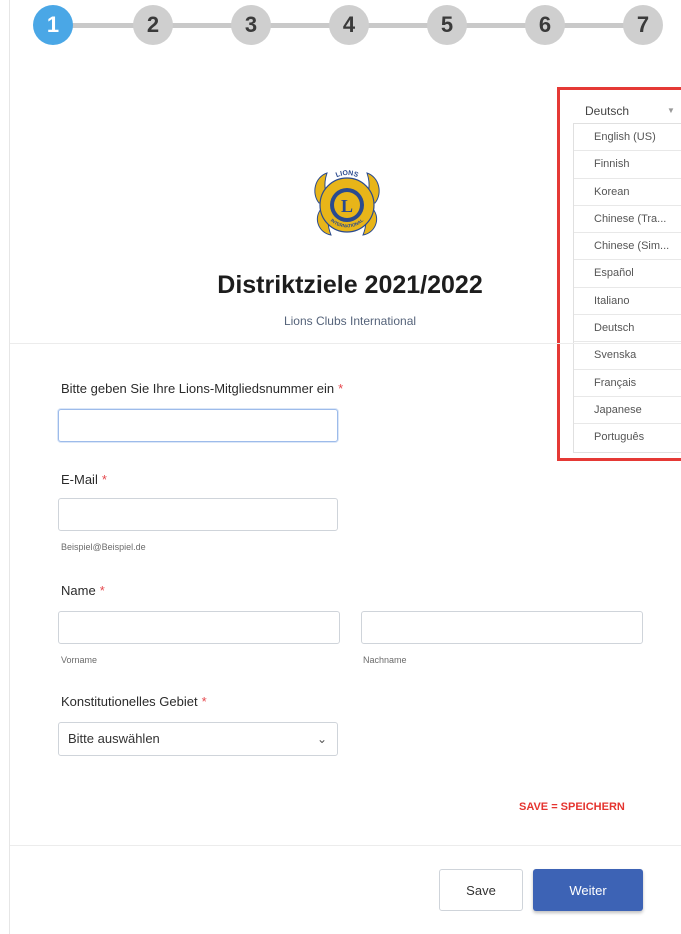  I want to click on email-label: E-Mail *, so click(84, 479).